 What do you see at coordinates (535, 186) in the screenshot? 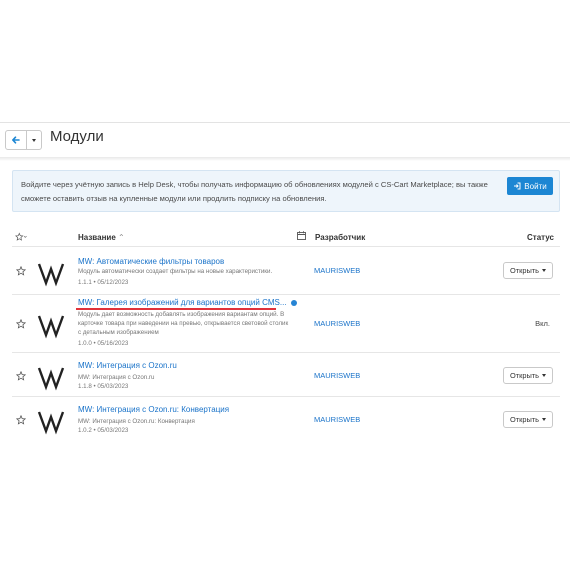
I see `login-button-label: Войти` at bounding box center [535, 186].